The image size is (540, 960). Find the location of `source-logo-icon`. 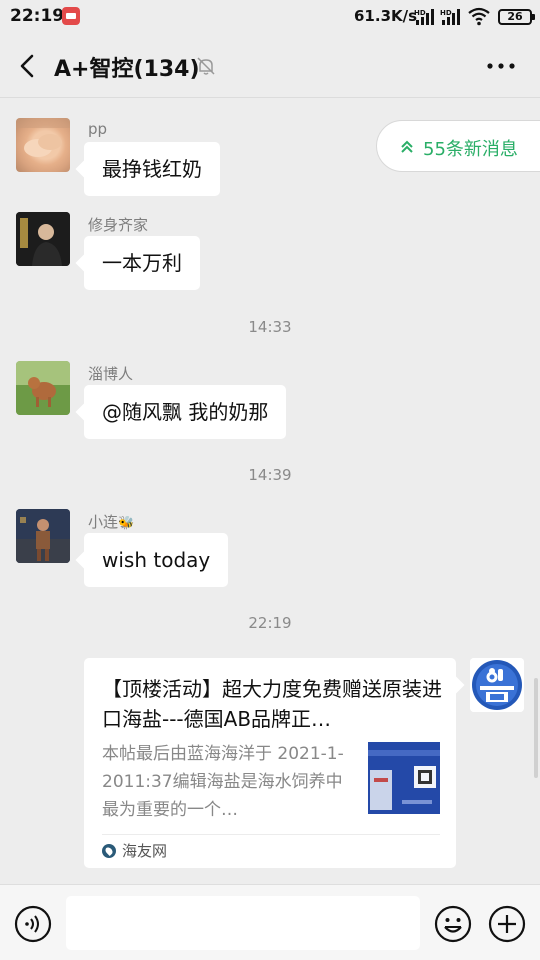

source-logo-icon is located at coordinates (109, 851).